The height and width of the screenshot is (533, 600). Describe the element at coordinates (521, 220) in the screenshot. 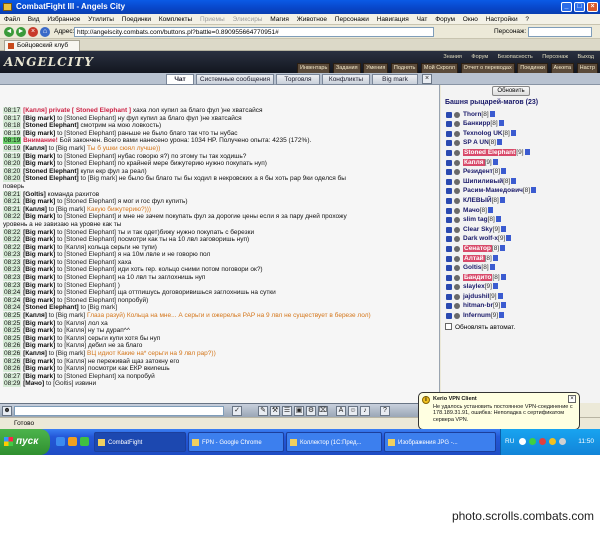

I see `player-row: slim tag[8]` at that location.